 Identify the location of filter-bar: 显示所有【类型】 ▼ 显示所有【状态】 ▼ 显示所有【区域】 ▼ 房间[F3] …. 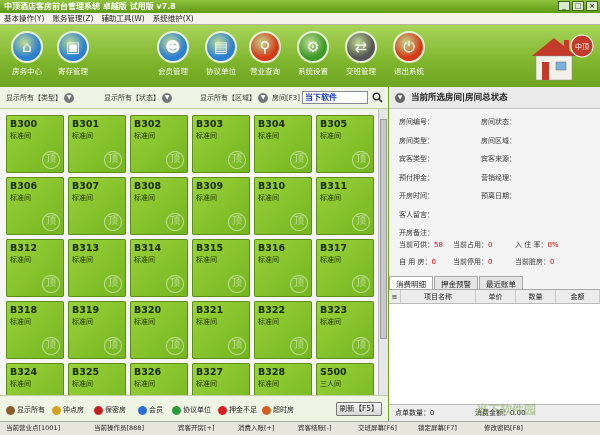
(194, 98).